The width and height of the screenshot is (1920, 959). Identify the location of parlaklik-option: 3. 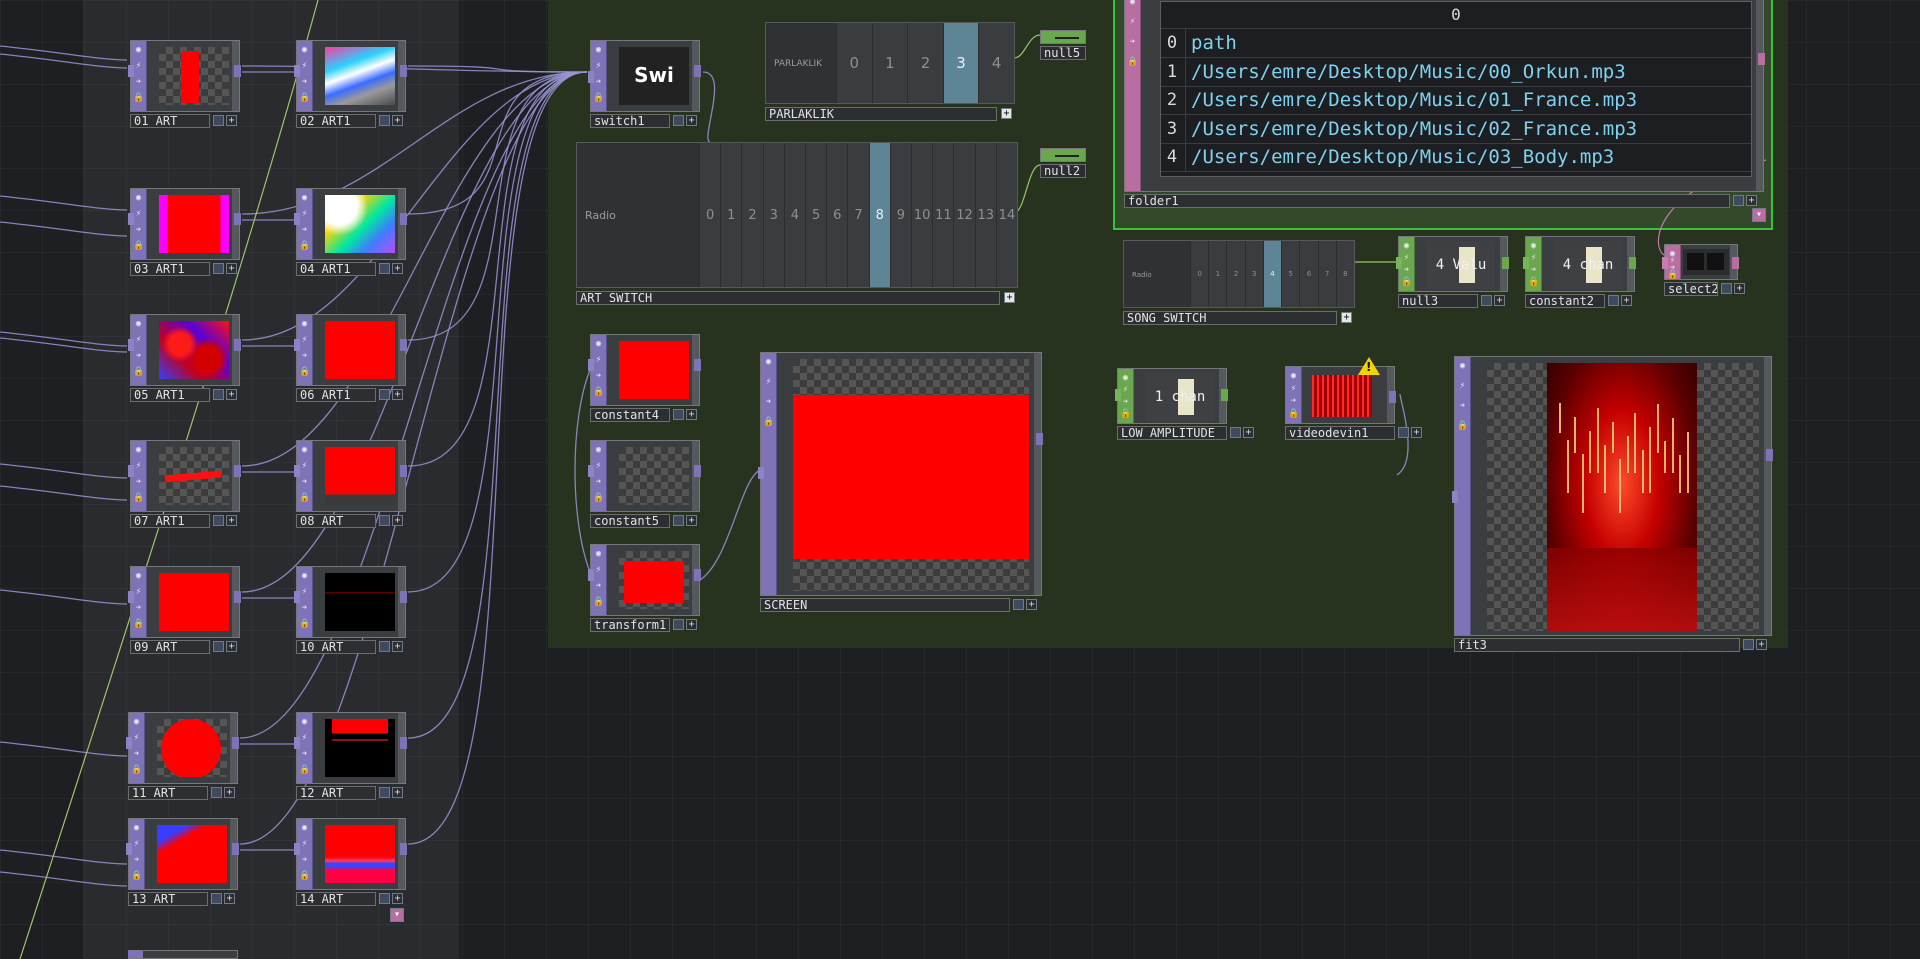
(960, 63).